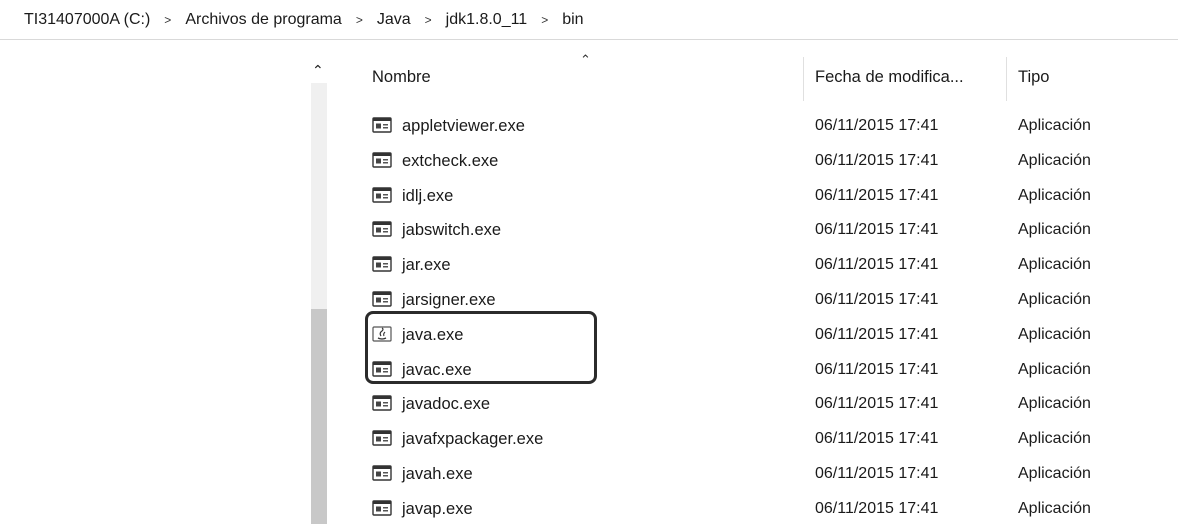  I want to click on scroll-up-icon: ⌃, so click(318, 70).